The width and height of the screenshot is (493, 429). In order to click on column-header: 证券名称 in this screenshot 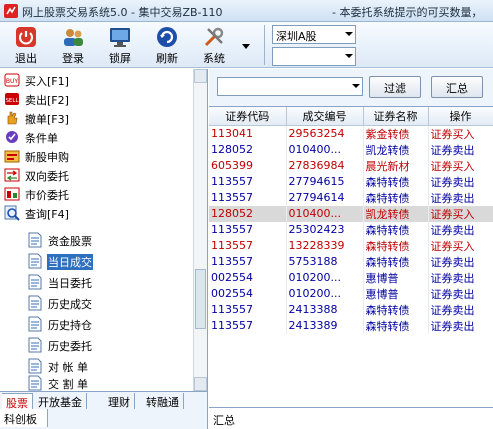, I will do `click(396, 116)`.